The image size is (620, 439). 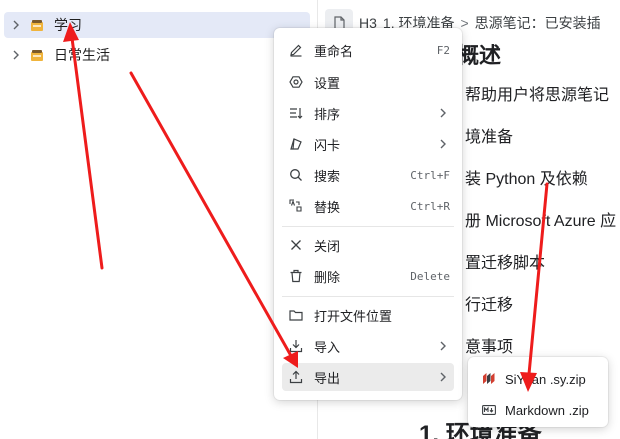 What do you see at coordinates (368, 346) in the screenshot?
I see `menu-item-import: 导入` at bounding box center [368, 346].